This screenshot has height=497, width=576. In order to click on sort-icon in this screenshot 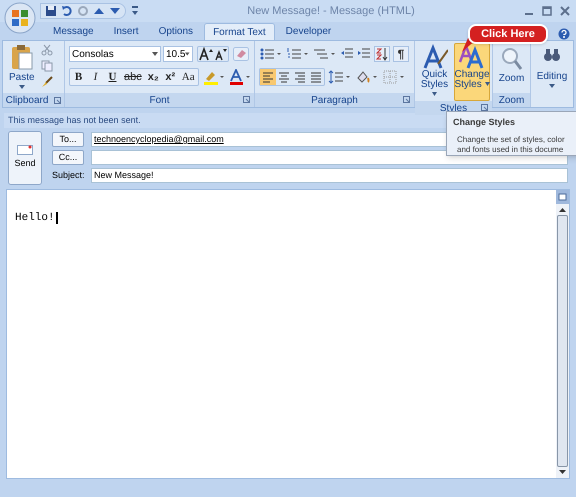, I will do `click(382, 54)`.